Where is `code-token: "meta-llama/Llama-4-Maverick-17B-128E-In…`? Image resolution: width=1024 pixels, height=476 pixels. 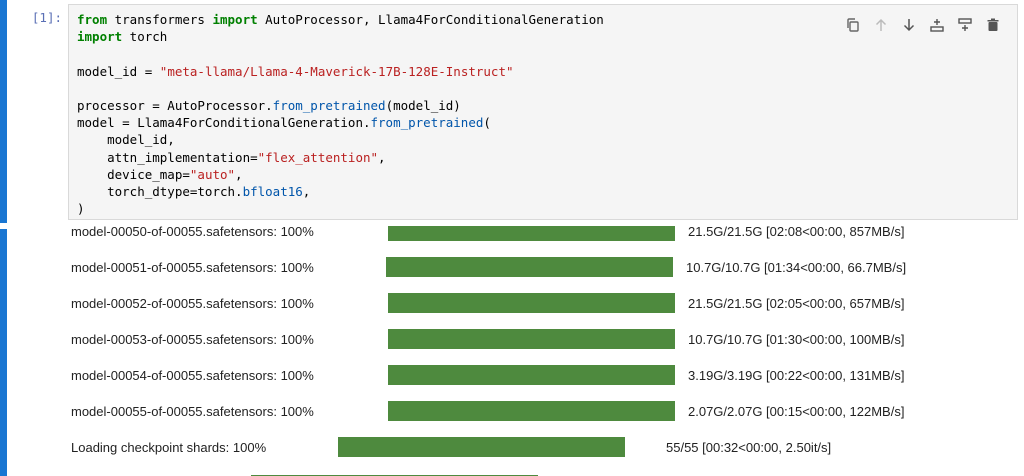
code-token: "meta-llama/Llama-4-Maverick-17B-128E-In… is located at coordinates (336, 71).